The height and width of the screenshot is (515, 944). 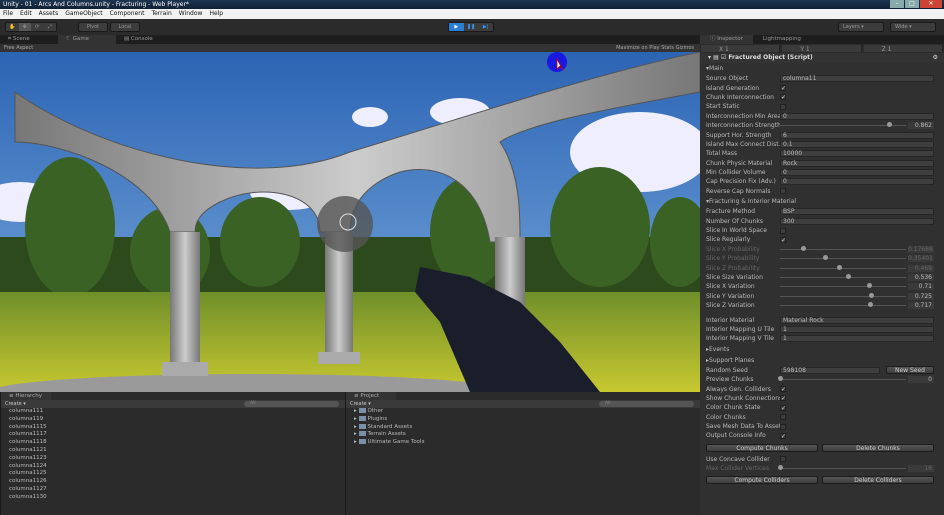 What do you see at coordinates (173, 420) in the screenshot?
I see `hierarchy-item: columna119` at bounding box center [173, 420].